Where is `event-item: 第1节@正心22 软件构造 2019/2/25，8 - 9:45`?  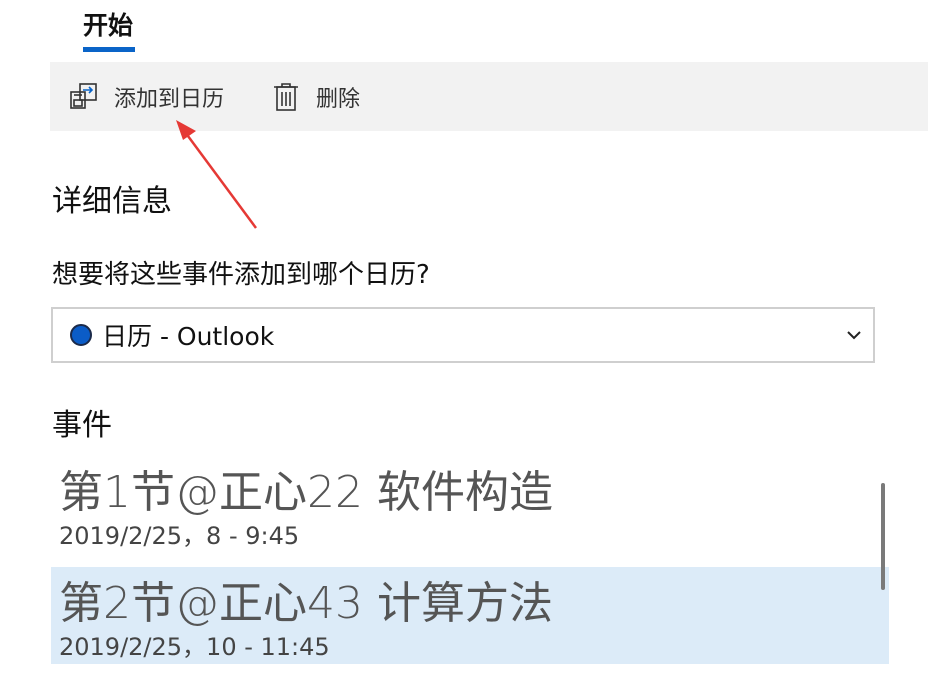 event-item: 第1节@正心22 软件构造 2019/2/25，8 - 9:45 is located at coordinates (470, 504).